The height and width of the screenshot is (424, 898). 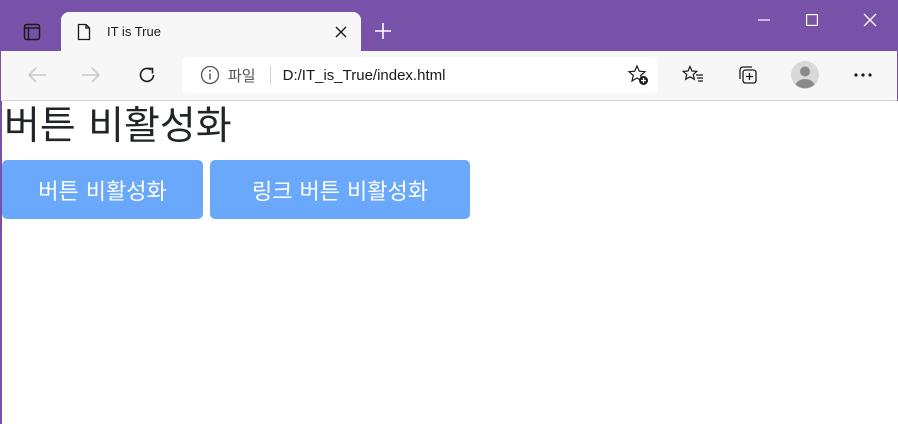 I want to click on close-icon, so click(x=870, y=20).